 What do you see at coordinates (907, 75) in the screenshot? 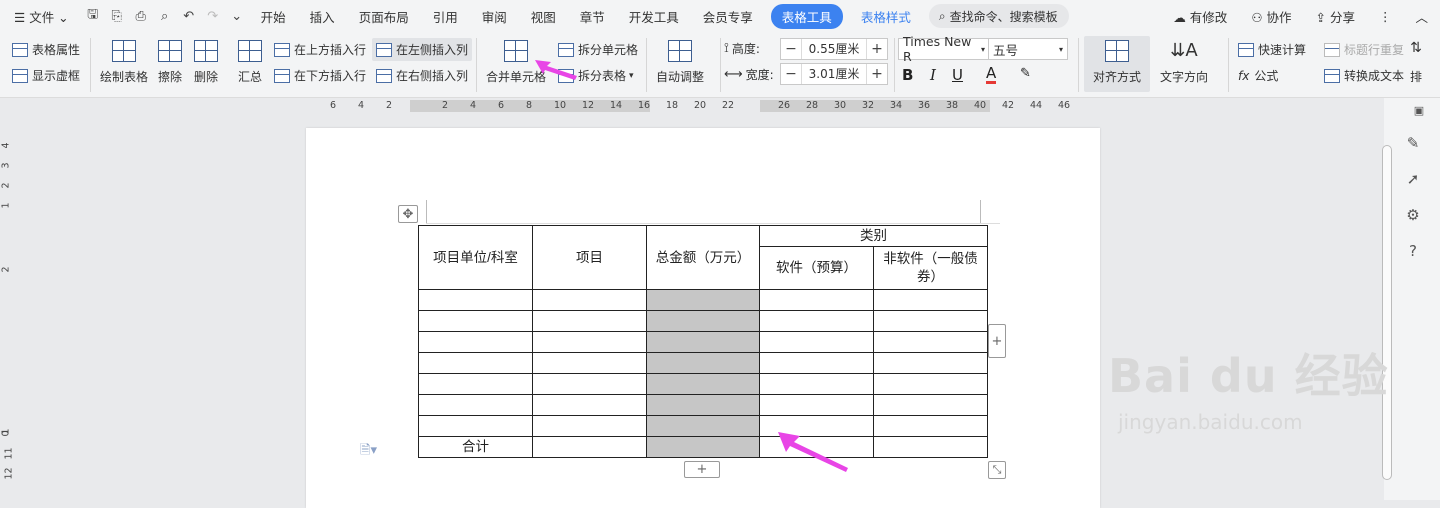
I see `bold-icon: B` at bounding box center [907, 75].